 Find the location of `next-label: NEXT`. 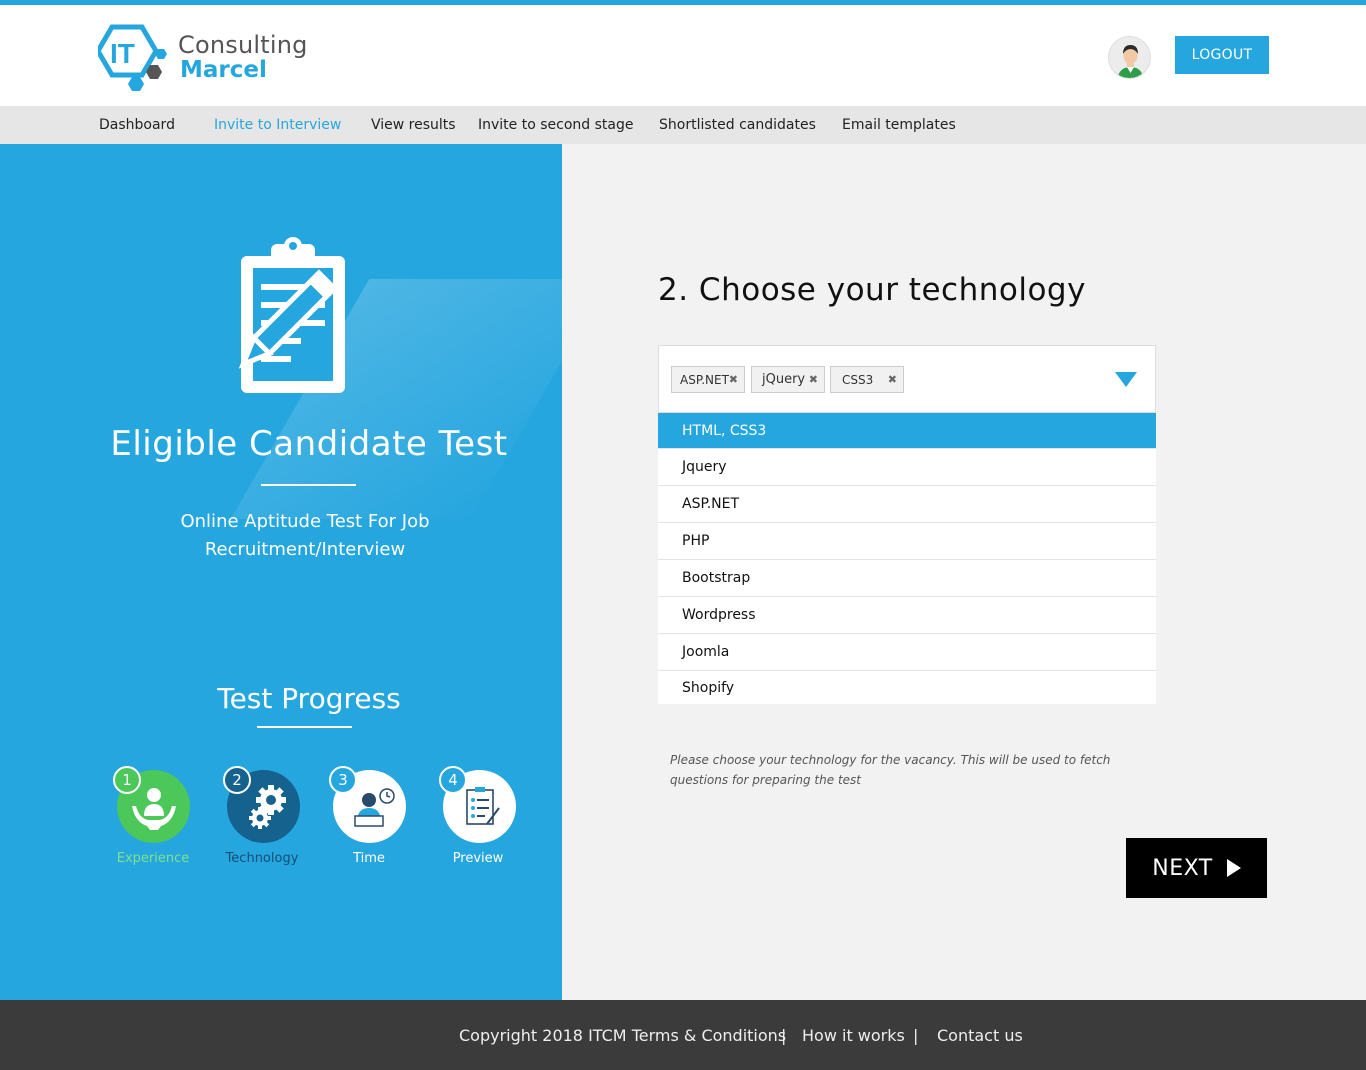

next-label: NEXT is located at coordinates (1182, 868).